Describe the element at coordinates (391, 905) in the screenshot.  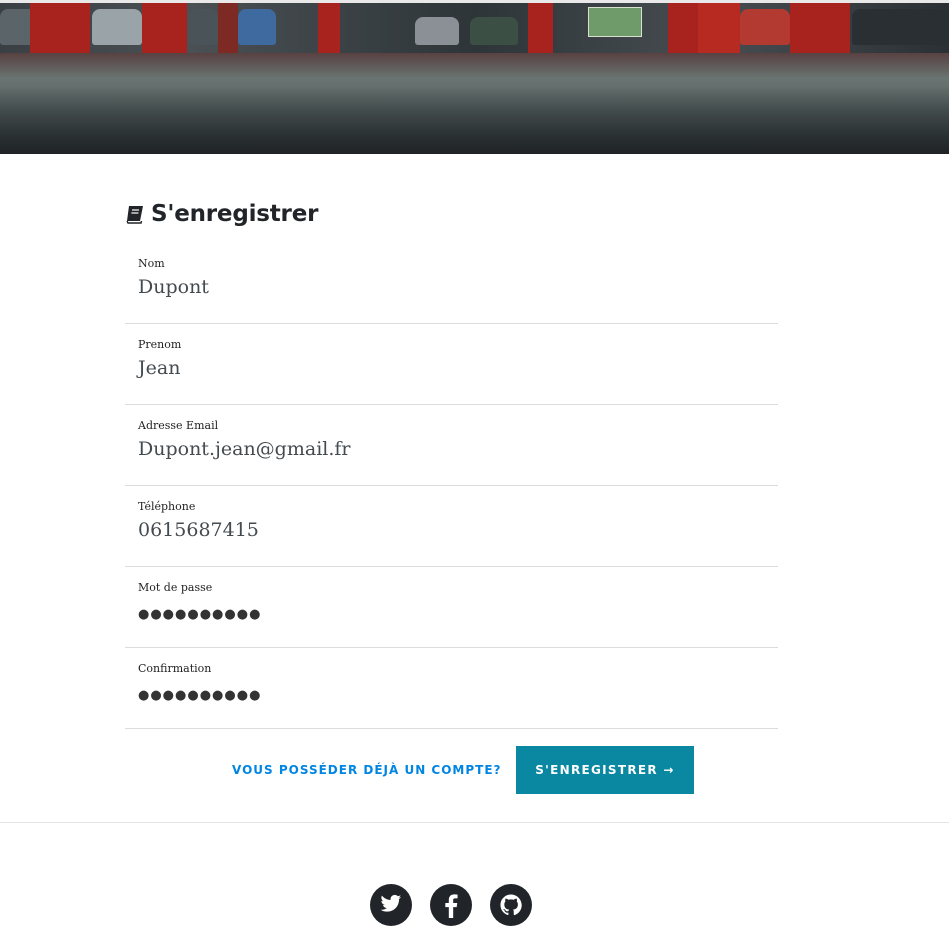
I see `twitter-icon` at that location.